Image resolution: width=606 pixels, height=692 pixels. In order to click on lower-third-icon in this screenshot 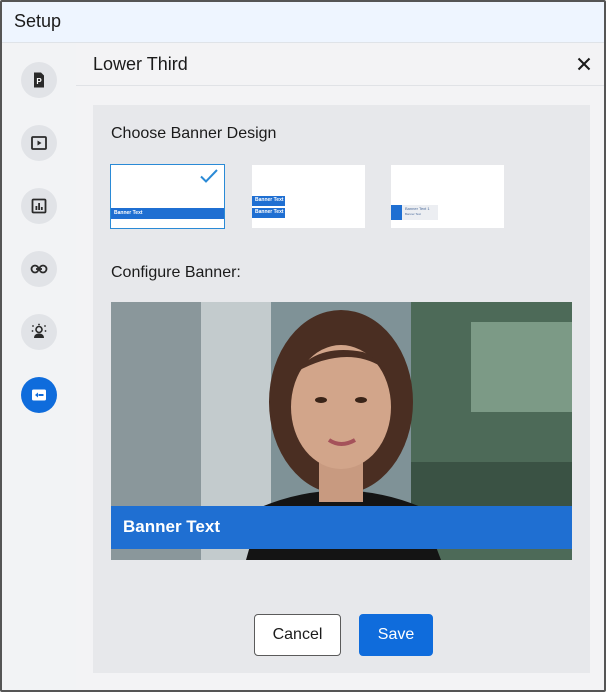, I will do `click(39, 395)`.